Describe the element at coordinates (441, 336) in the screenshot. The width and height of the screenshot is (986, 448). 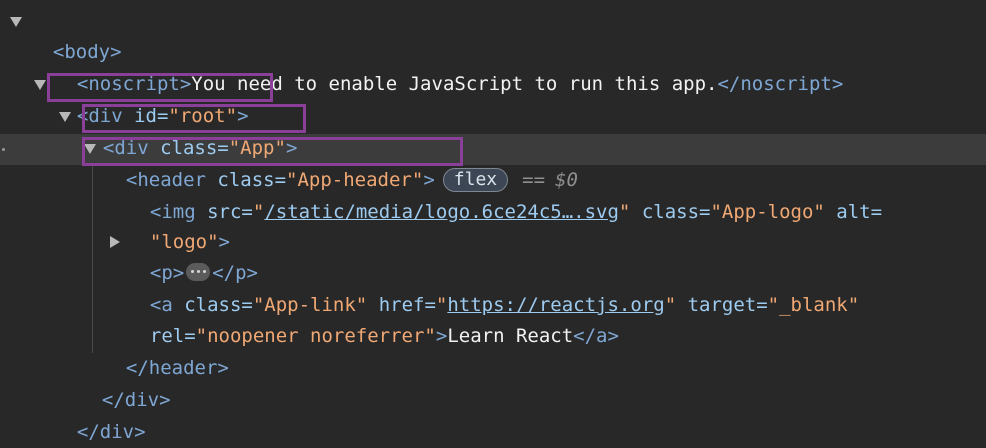
I see `a-close-bracket: >` at that location.